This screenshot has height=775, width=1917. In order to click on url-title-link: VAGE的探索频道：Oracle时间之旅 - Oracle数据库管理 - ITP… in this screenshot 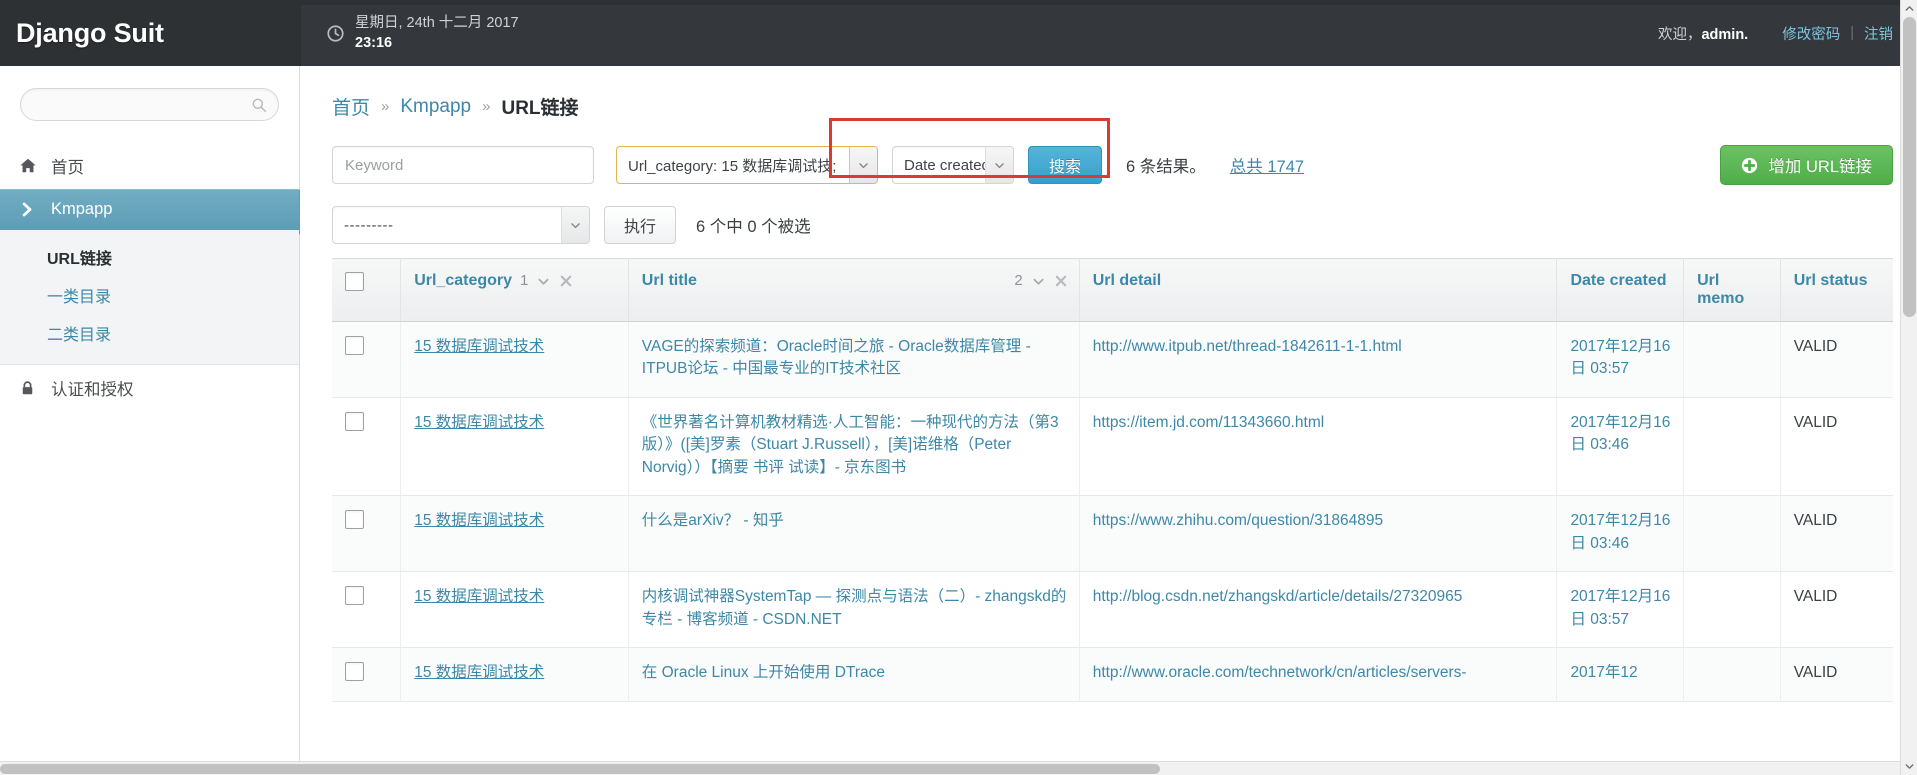, I will do `click(836, 357)`.